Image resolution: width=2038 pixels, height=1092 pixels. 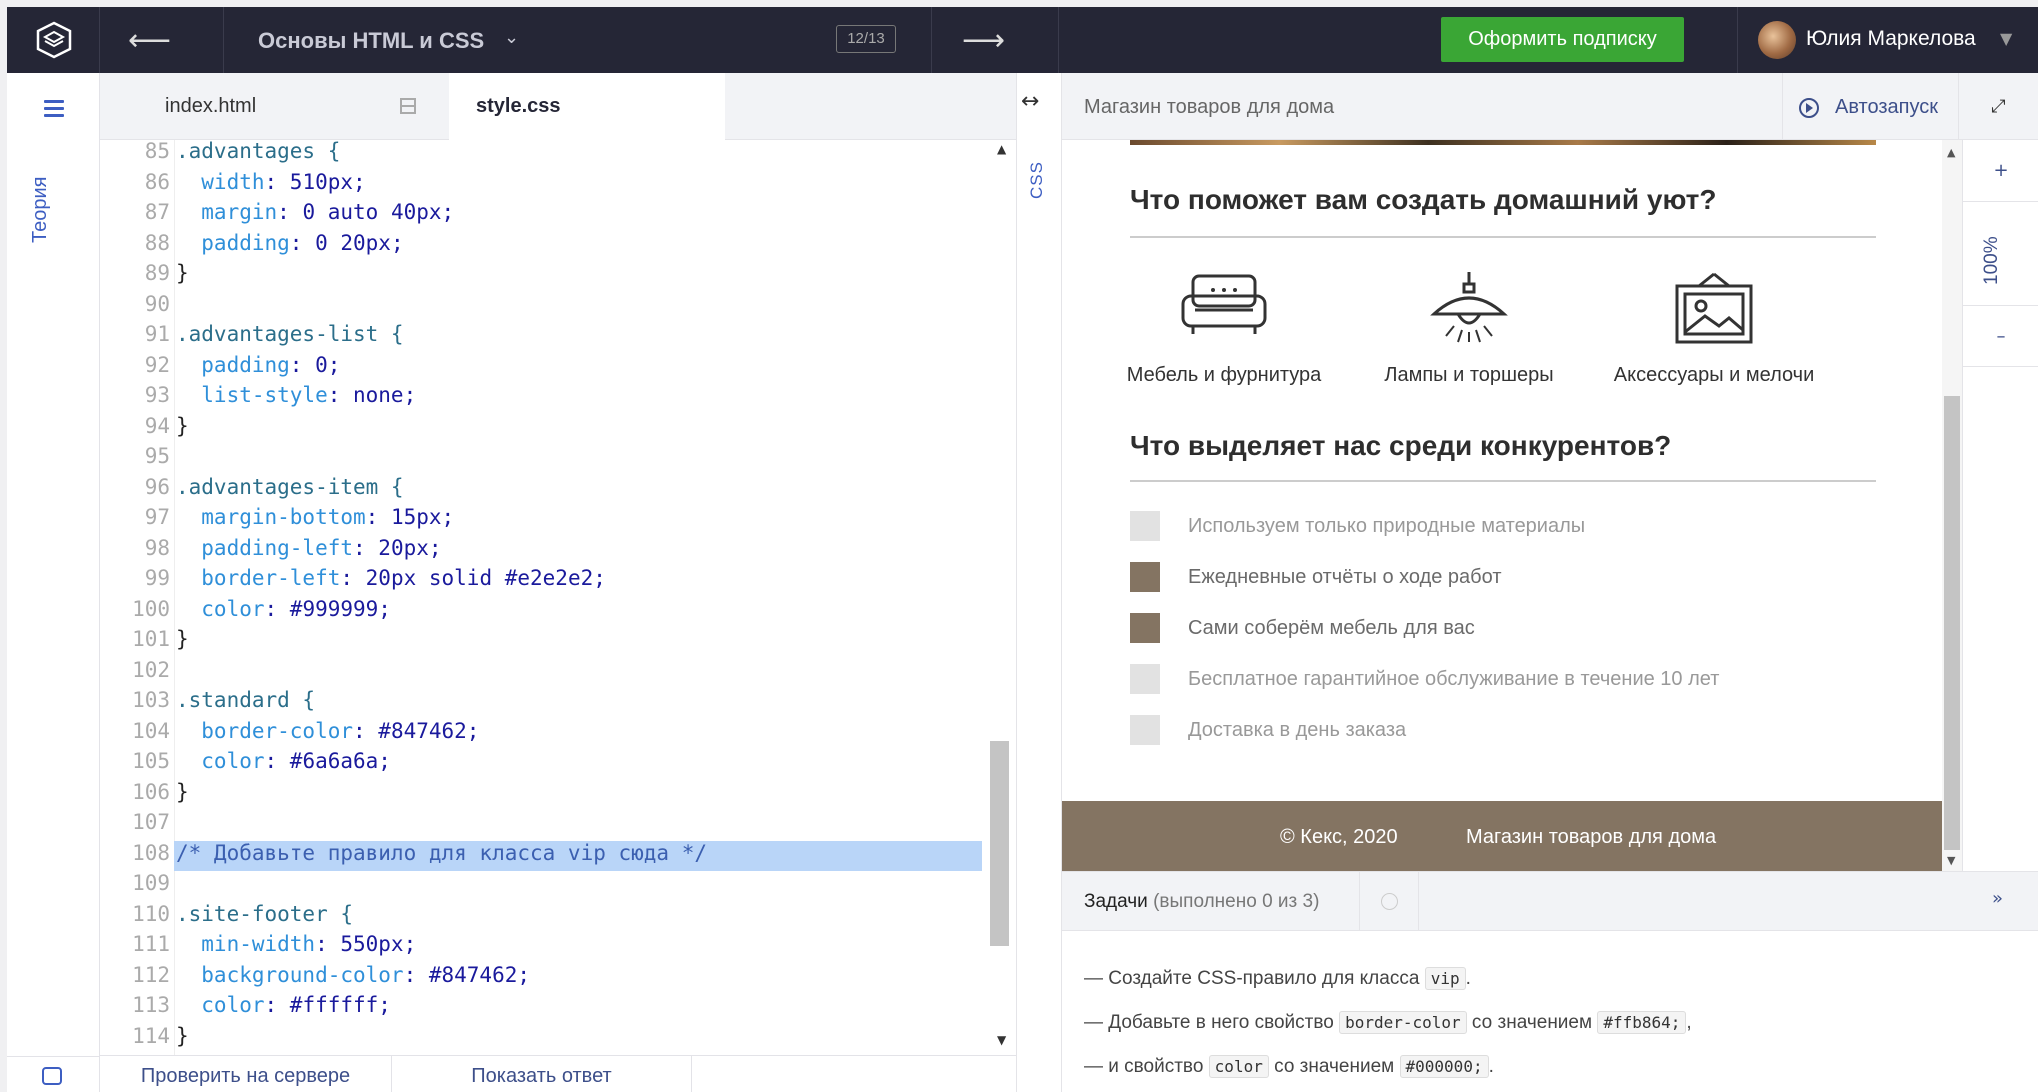 What do you see at coordinates (151, 1035) in the screenshot?
I see `line-number: 114` at bounding box center [151, 1035].